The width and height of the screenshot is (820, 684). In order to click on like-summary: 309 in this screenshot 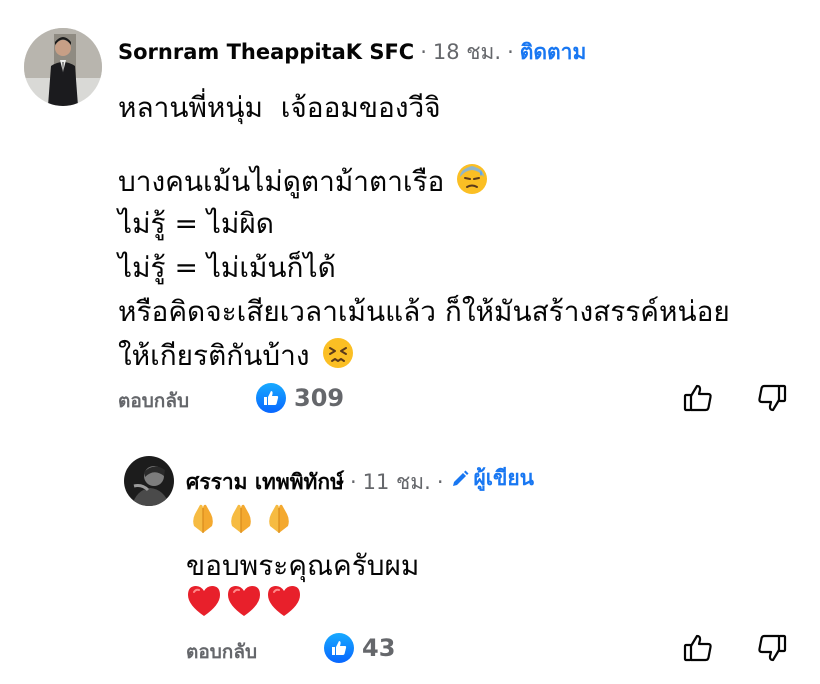, I will do `click(300, 398)`.